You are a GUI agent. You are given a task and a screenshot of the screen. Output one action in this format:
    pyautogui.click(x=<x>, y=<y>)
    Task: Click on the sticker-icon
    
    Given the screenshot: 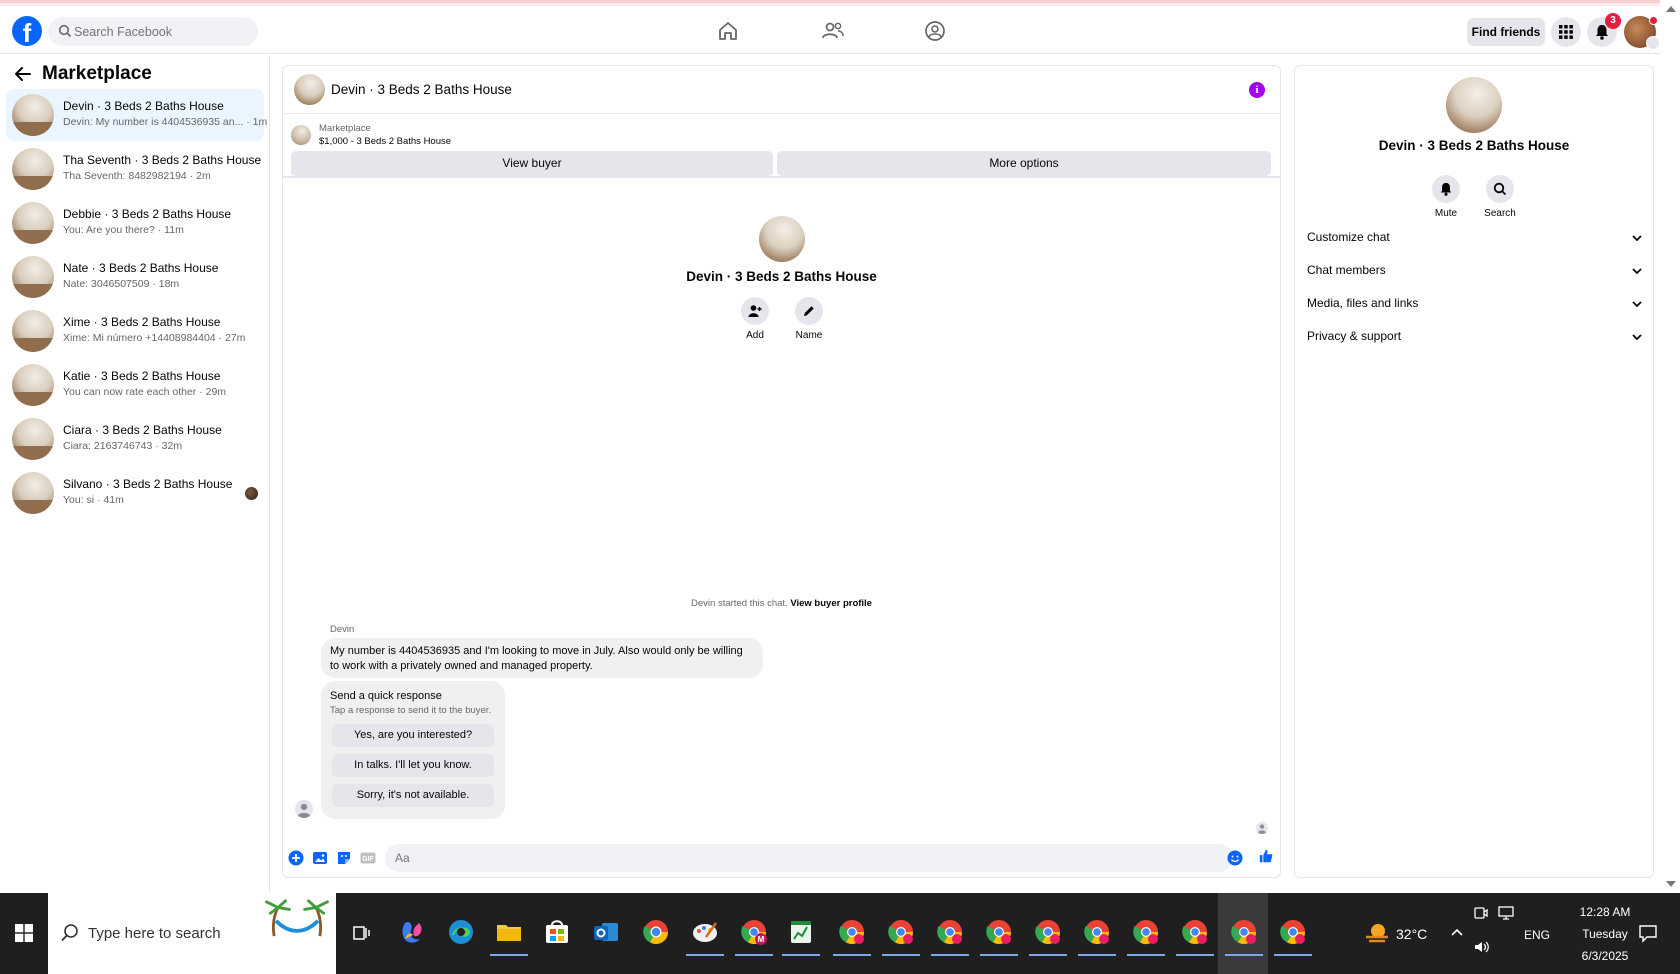 What is the action you would take?
    pyautogui.click(x=344, y=858)
    